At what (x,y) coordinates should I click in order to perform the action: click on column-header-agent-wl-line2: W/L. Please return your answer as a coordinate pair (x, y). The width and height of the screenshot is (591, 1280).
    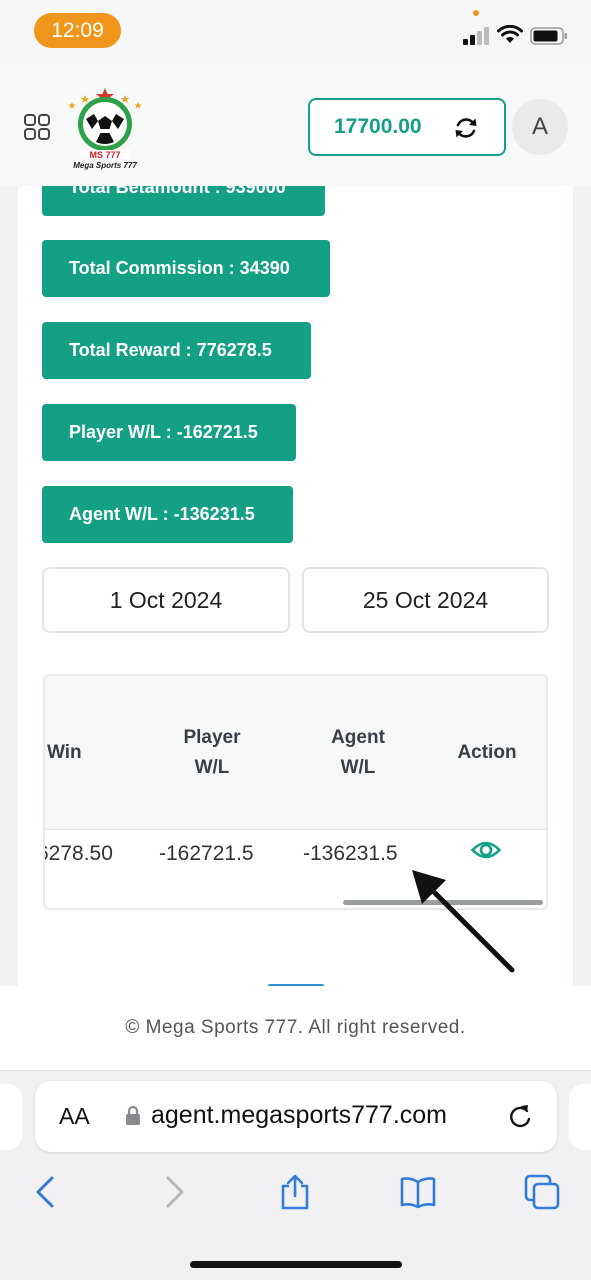
    Looking at the image, I should click on (358, 767).